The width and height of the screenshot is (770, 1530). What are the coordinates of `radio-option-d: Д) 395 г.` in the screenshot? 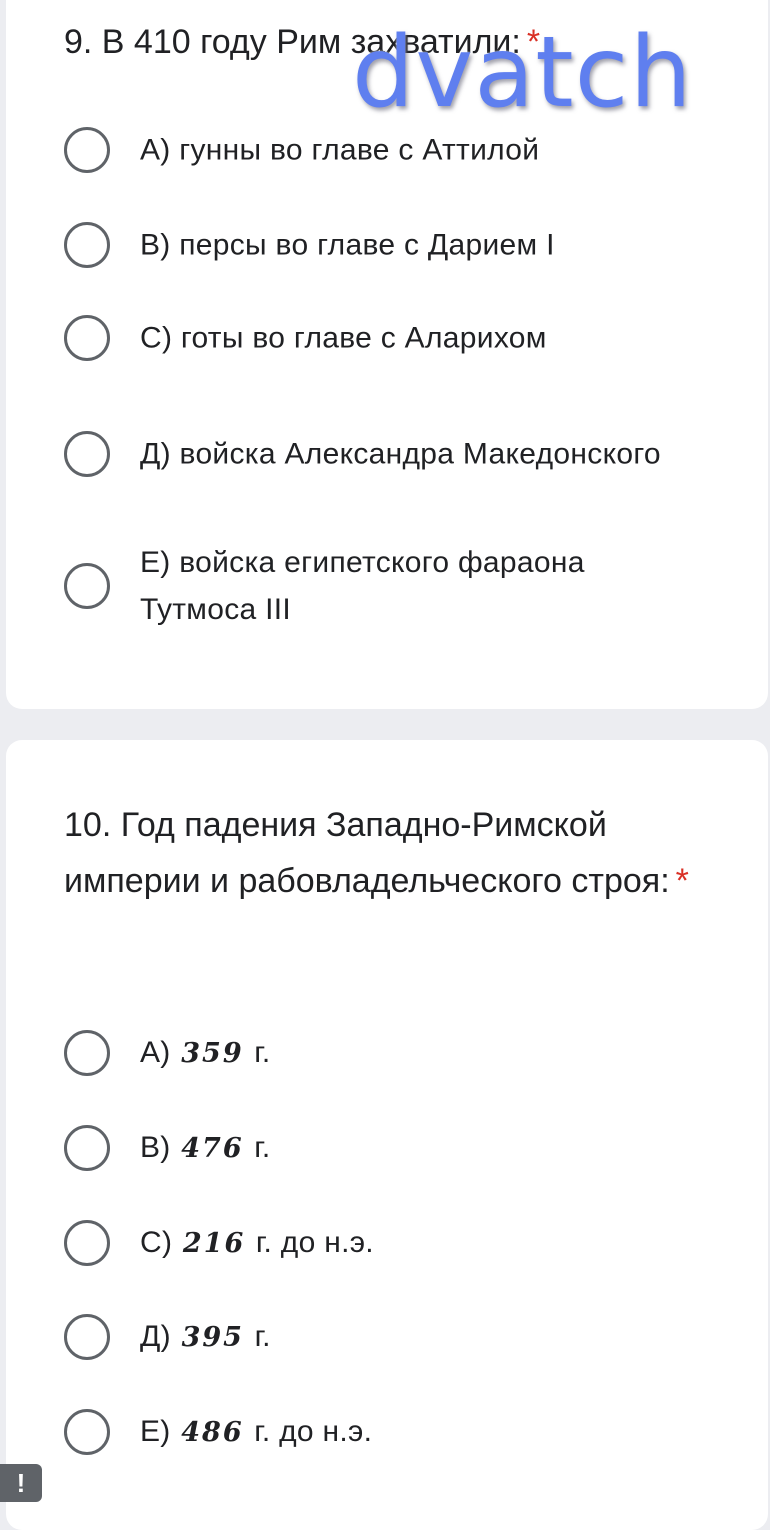 It's located at (382, 1337).